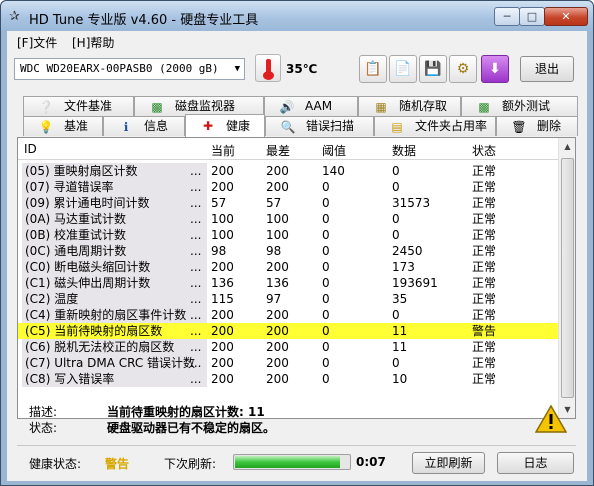  I want to click on tab-info: ℹ 信息, so click(144, 126).